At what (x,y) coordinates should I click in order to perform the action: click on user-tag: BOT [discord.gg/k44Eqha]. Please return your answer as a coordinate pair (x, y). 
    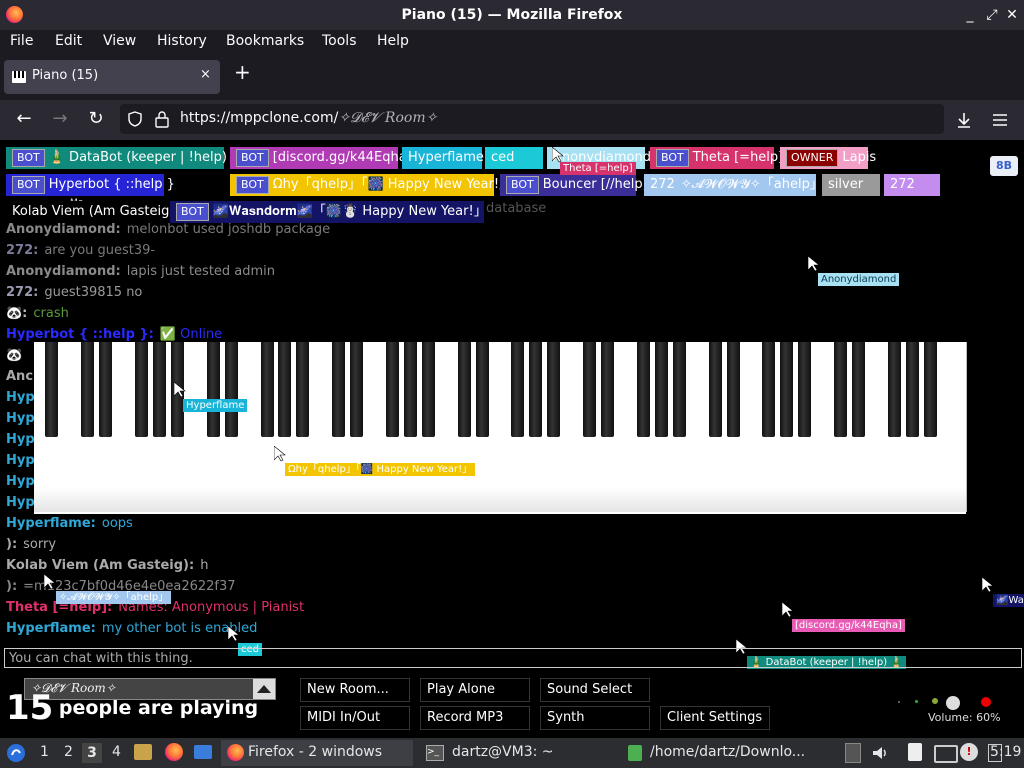
    Looking at the image, I should click on (321, 158).